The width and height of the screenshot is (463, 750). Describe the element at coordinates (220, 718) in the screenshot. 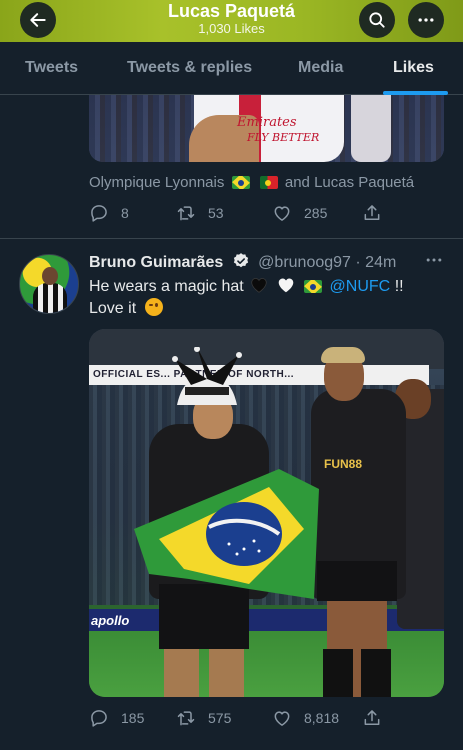

I see `retweet-count: 575` at that location.